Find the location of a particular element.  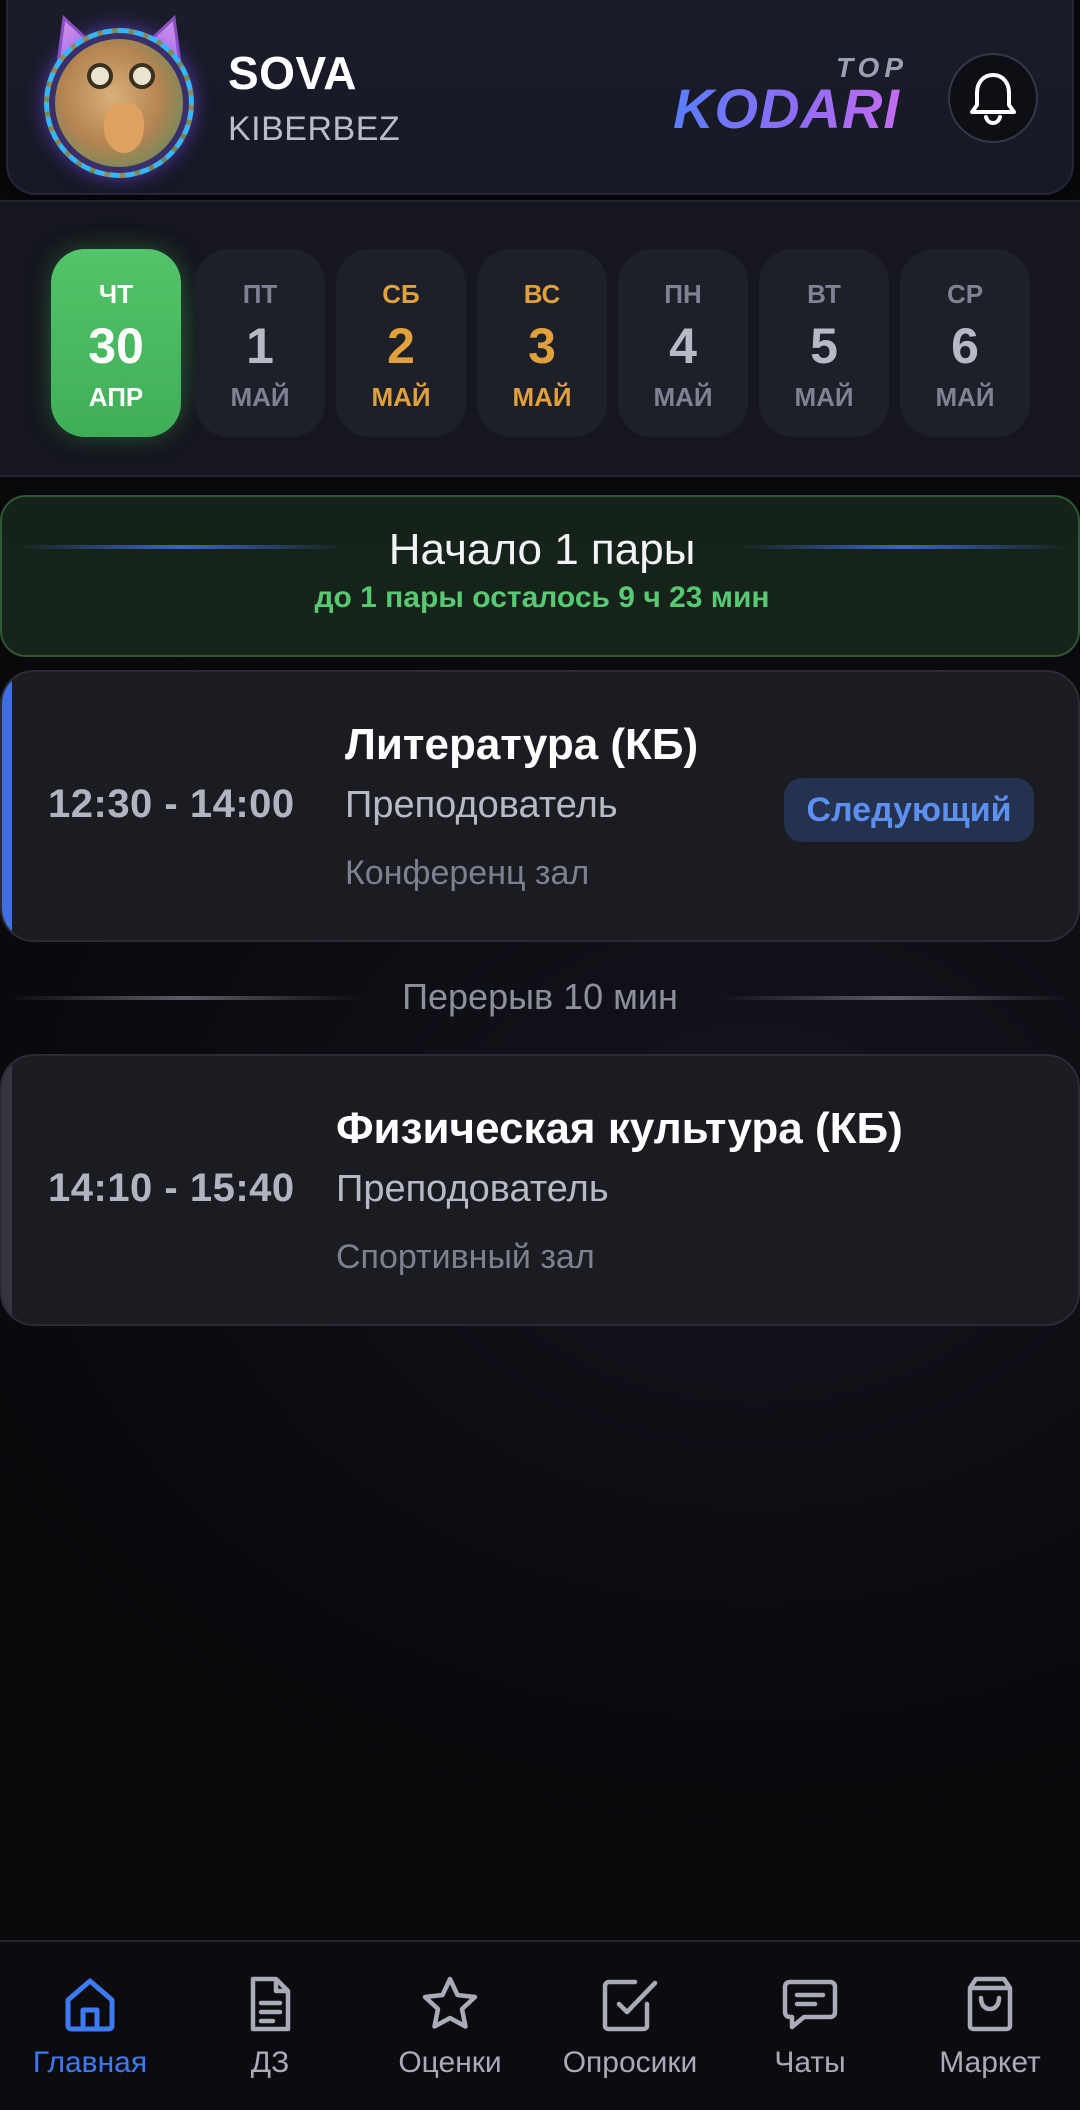

profile-header: SOVA KIBERBEZ TOP KODARI is located at coordinates (540, 97).